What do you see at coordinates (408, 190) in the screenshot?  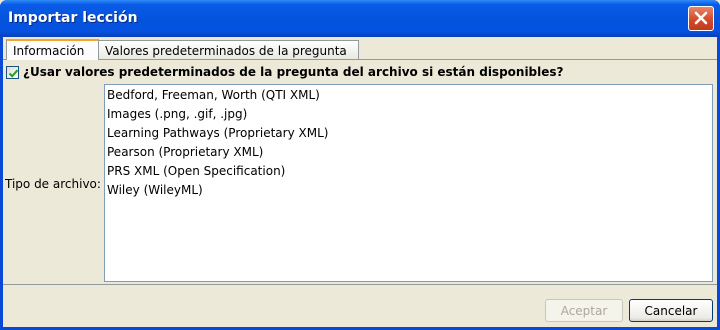 I see `file-type-option: Wiley (WileyML)` at bounding box center [408, 190].